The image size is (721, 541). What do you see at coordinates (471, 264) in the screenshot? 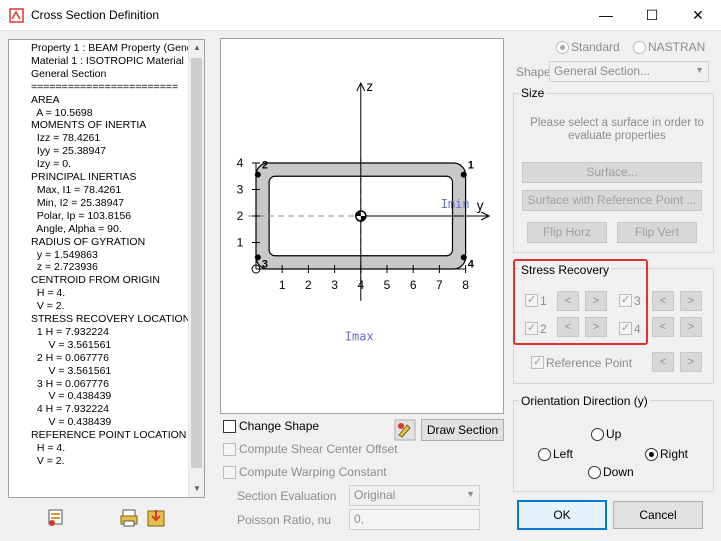
I see `stress-point-label: 4` at bounding box center [471, 264].